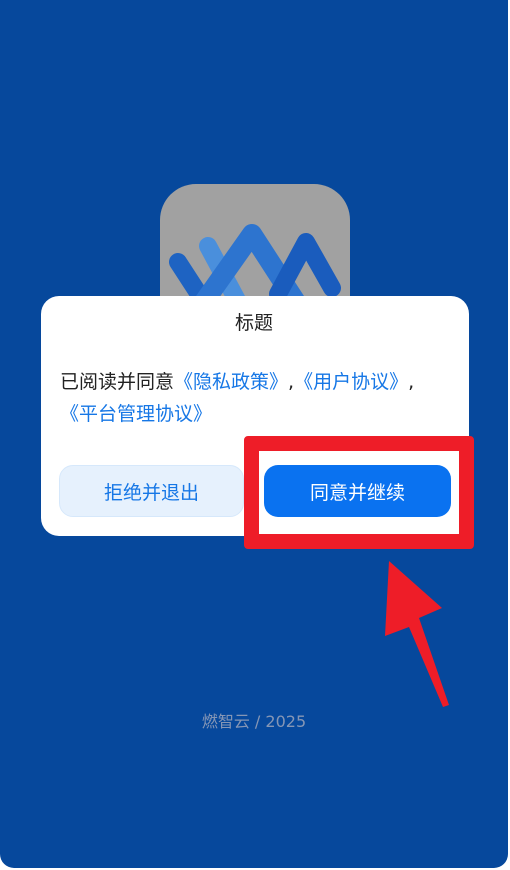 Image resolution: width=510 pixels, height=870 pixels. Describe the element at coordinates (417, 634) in the screenshot. I see `annotation-arrow-icon` at that location.